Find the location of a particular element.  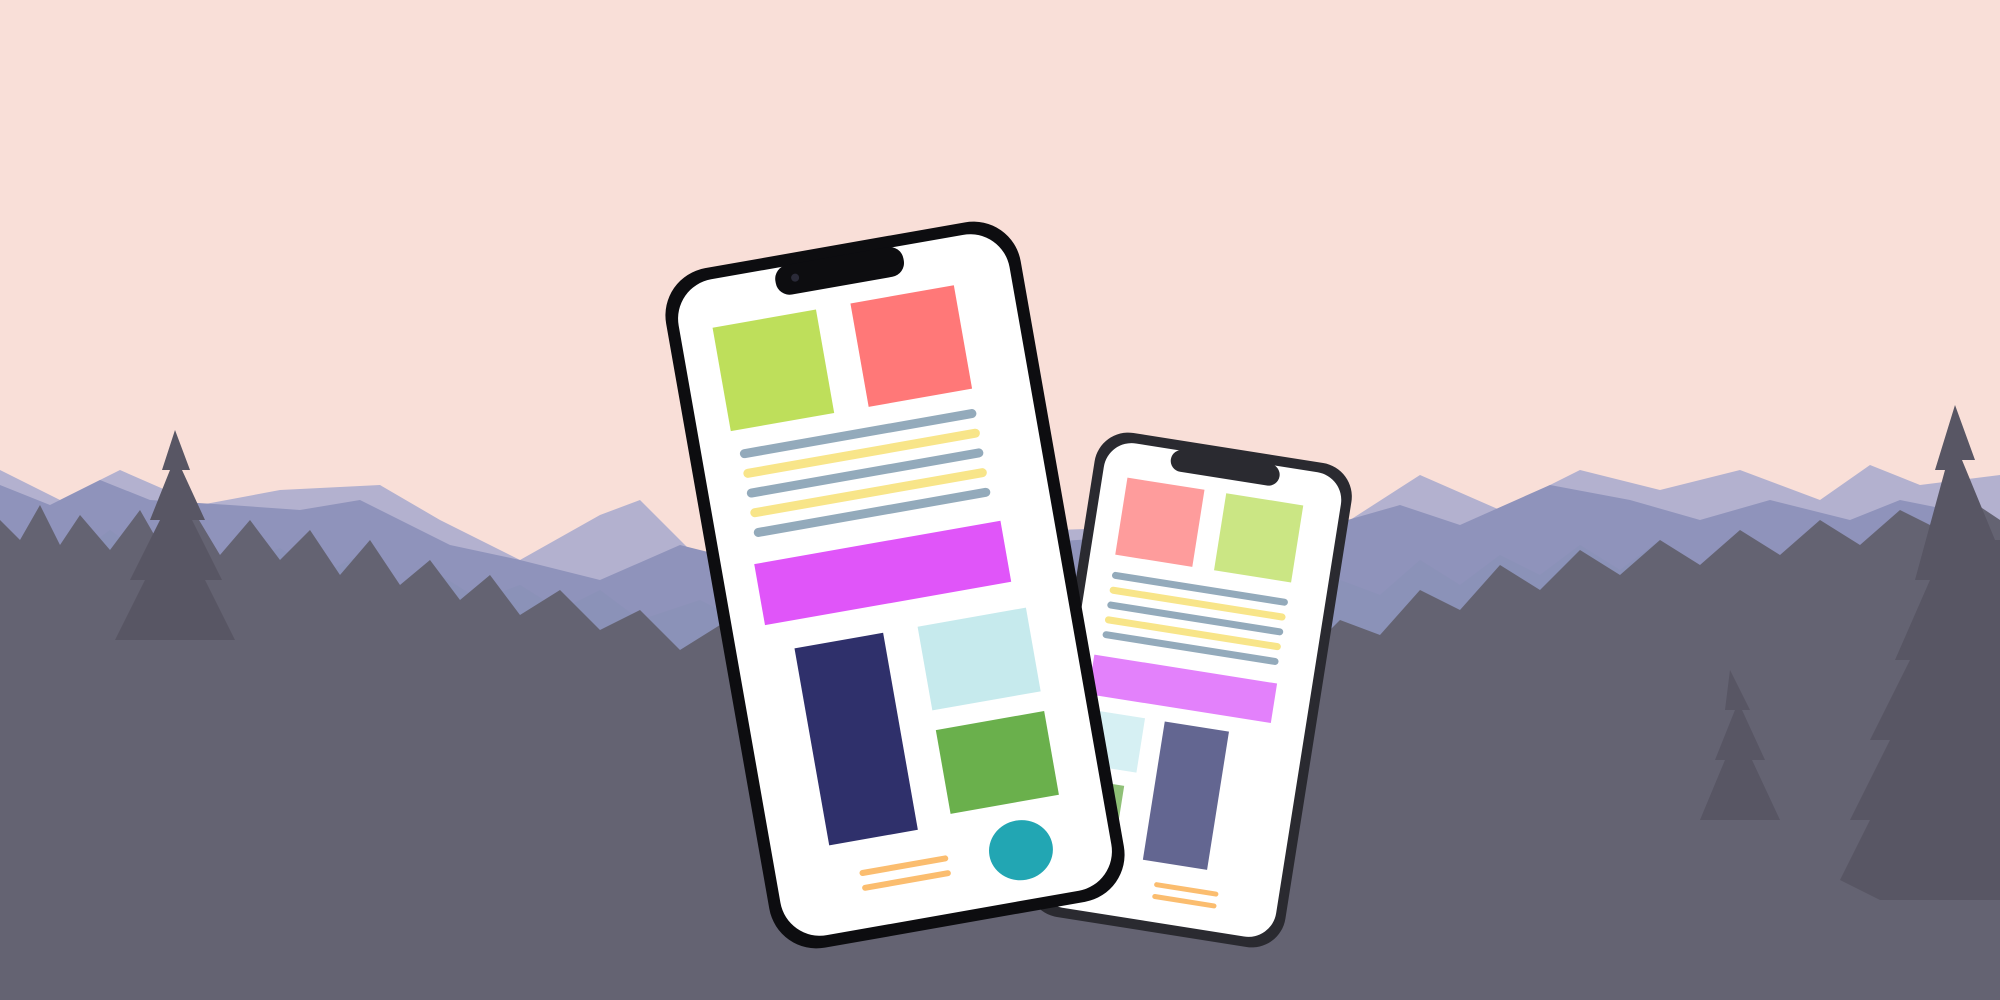

phone-front-tile-green is located at coordinates (773, 370).